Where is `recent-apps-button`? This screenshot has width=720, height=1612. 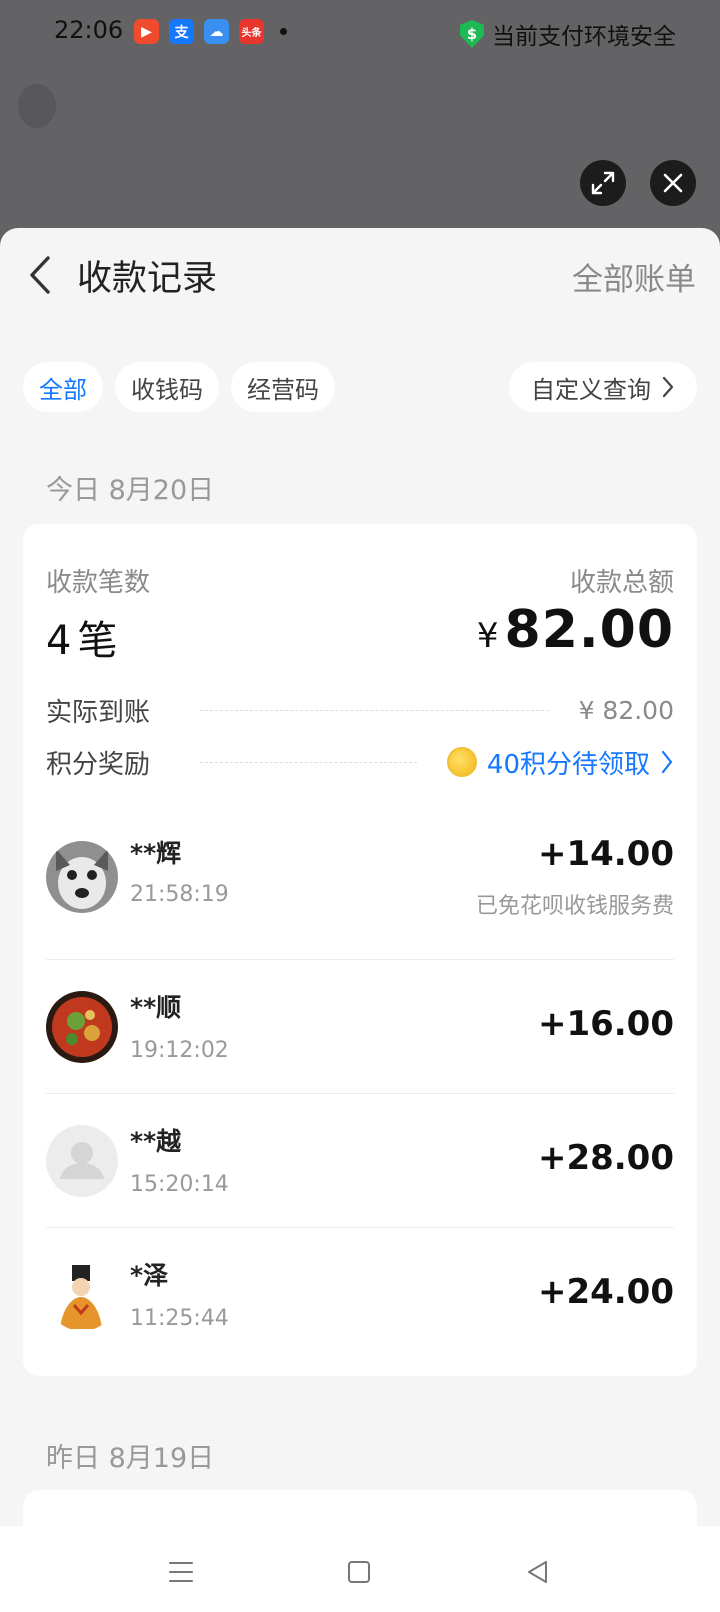 recent-apps-button is located at coordinates (181, 1572).